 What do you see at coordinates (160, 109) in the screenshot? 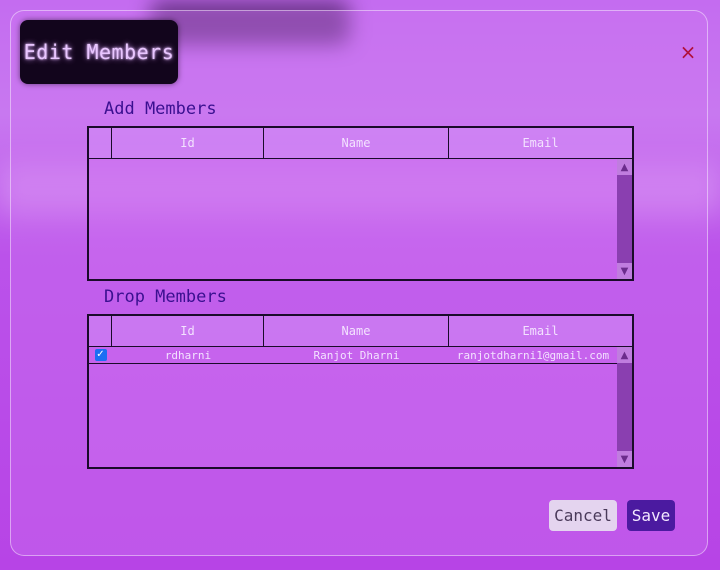
I see `add-members-label: Add Members` at bounding box center [160, 109].